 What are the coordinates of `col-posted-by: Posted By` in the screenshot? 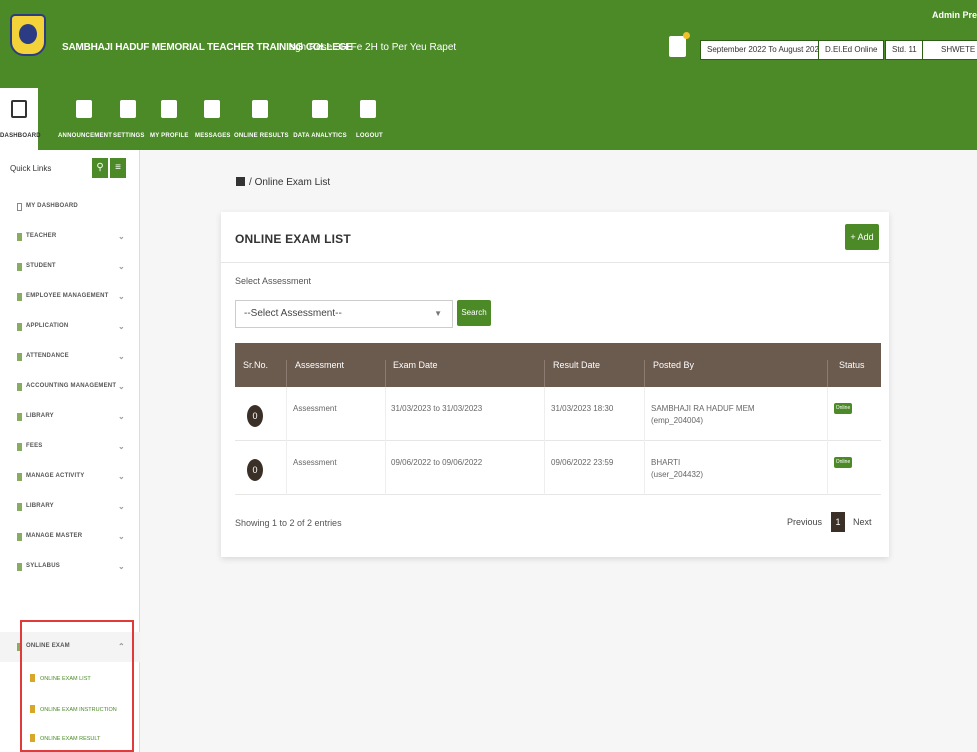 It's located at (673, 365).